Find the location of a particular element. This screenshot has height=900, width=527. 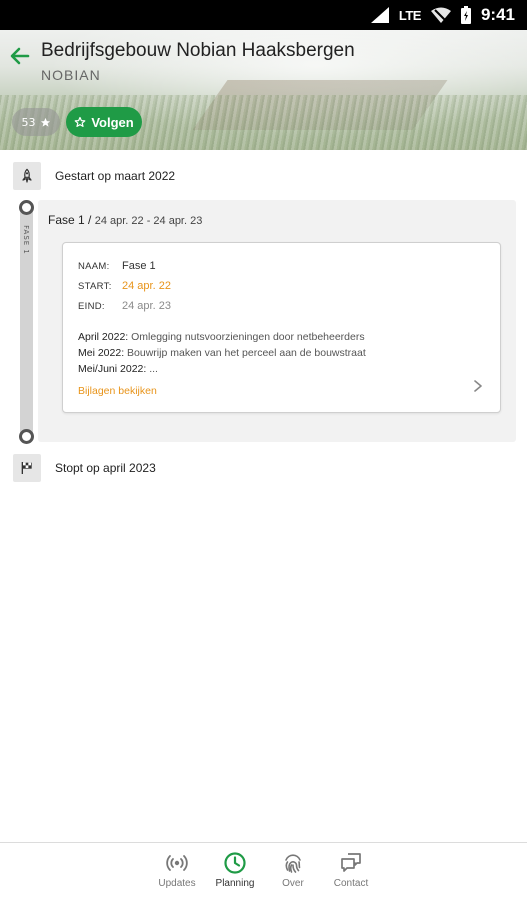

view-attachments-link: Bijlagen bekijken is located at coordinates (117, 391).